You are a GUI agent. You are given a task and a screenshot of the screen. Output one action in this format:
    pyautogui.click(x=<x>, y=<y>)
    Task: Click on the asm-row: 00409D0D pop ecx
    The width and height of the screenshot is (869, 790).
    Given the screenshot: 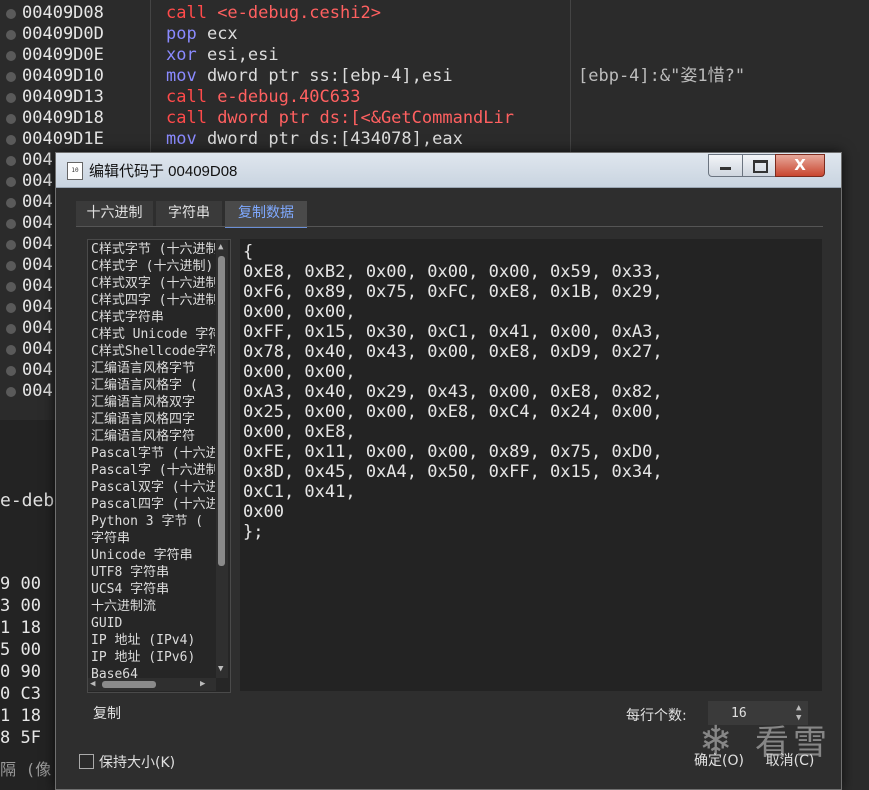 What is the action you would take?
    pyautogui.click(x=434, y=34)
    